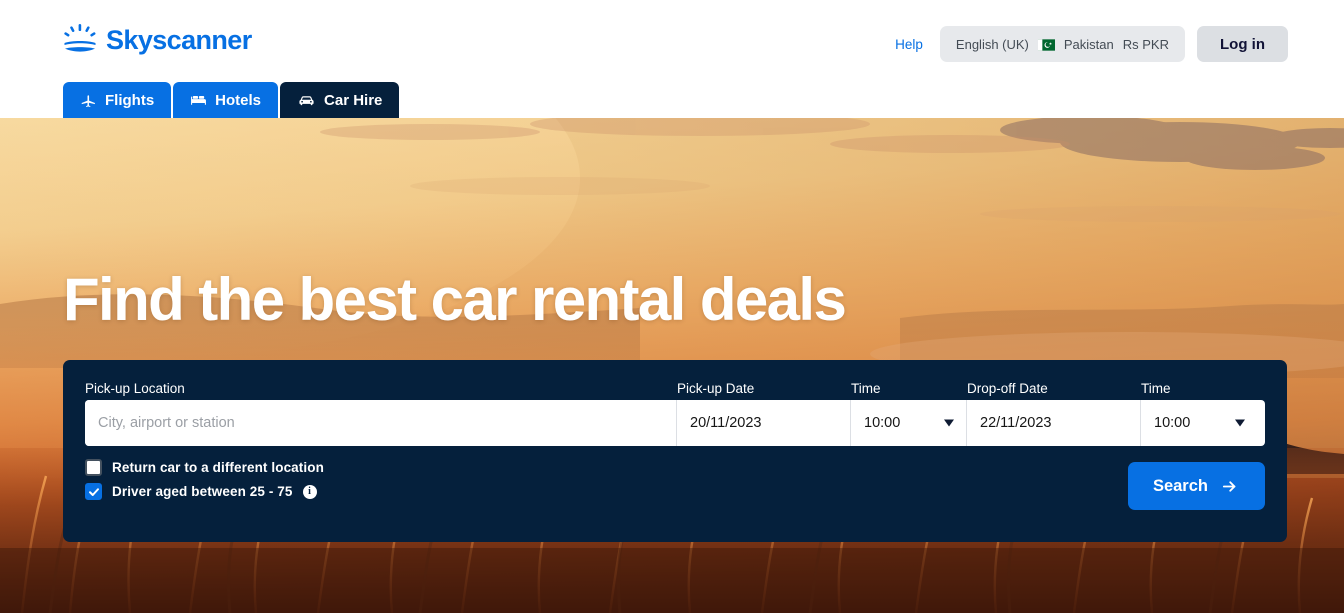 This screenshot has width=1344, height=613. I want to click on pickup-location-input, so click(380, 423).